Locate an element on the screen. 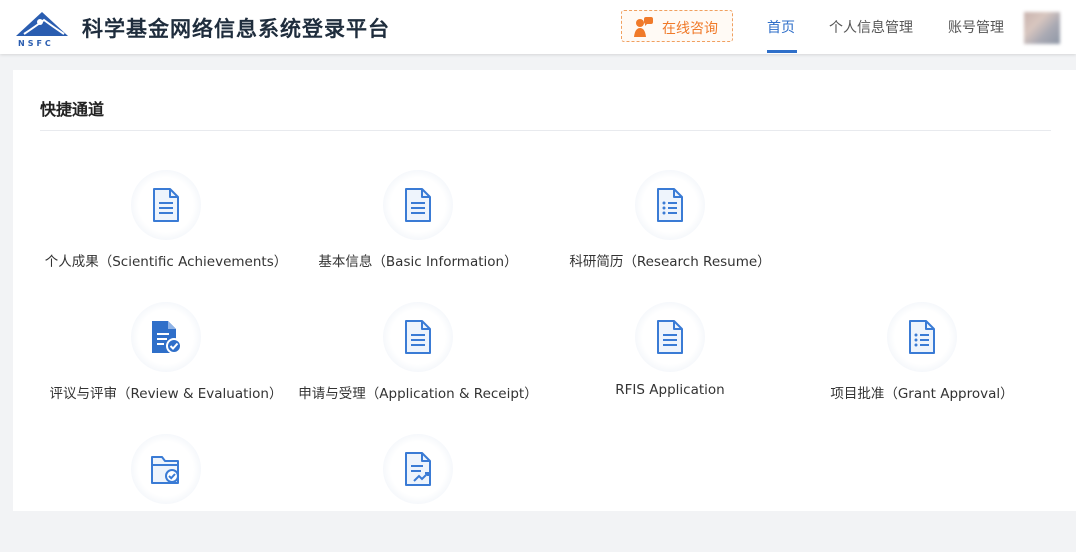 The image size is (1076, 552). tile-label: 个人成果（Scientific Achievements） is located at coordinates (166, 262).